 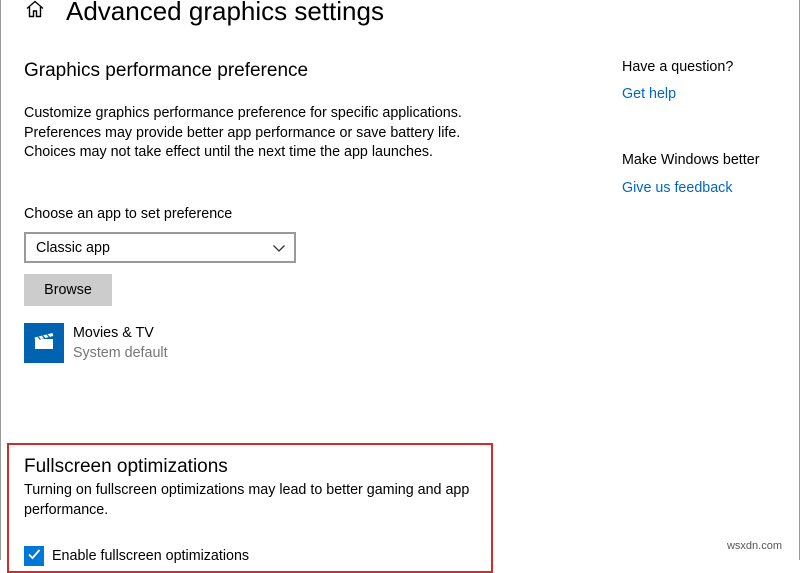 I want to click on home-button, so click(x=35, y=11).